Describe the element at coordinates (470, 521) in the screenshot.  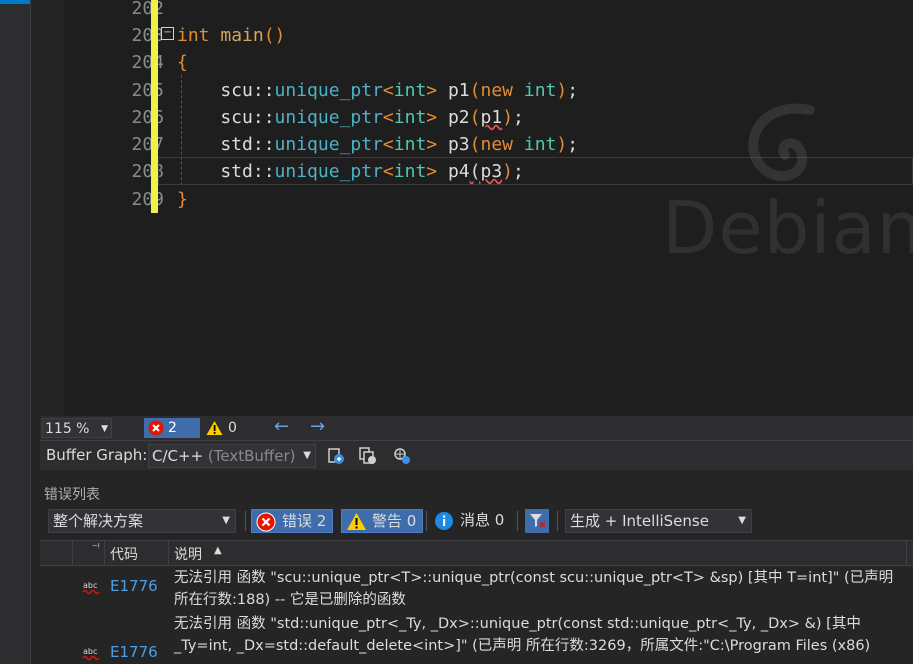
I see `messages-filter-button: 消息 0` at that location.